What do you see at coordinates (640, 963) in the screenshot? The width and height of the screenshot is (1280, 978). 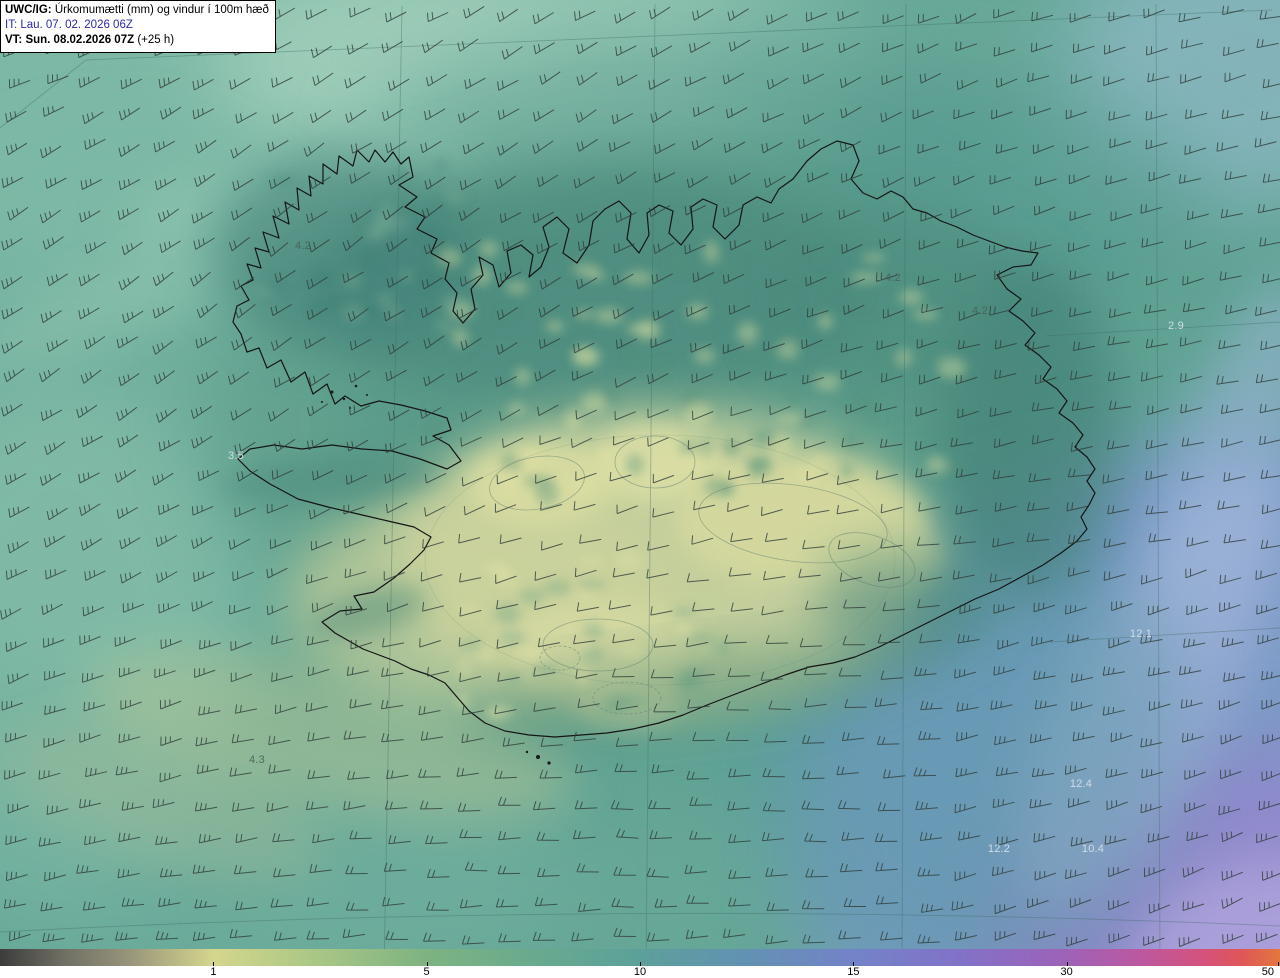 I see `colorbar: 1 5 10 15 30 50` at bounding box center [640, 963].